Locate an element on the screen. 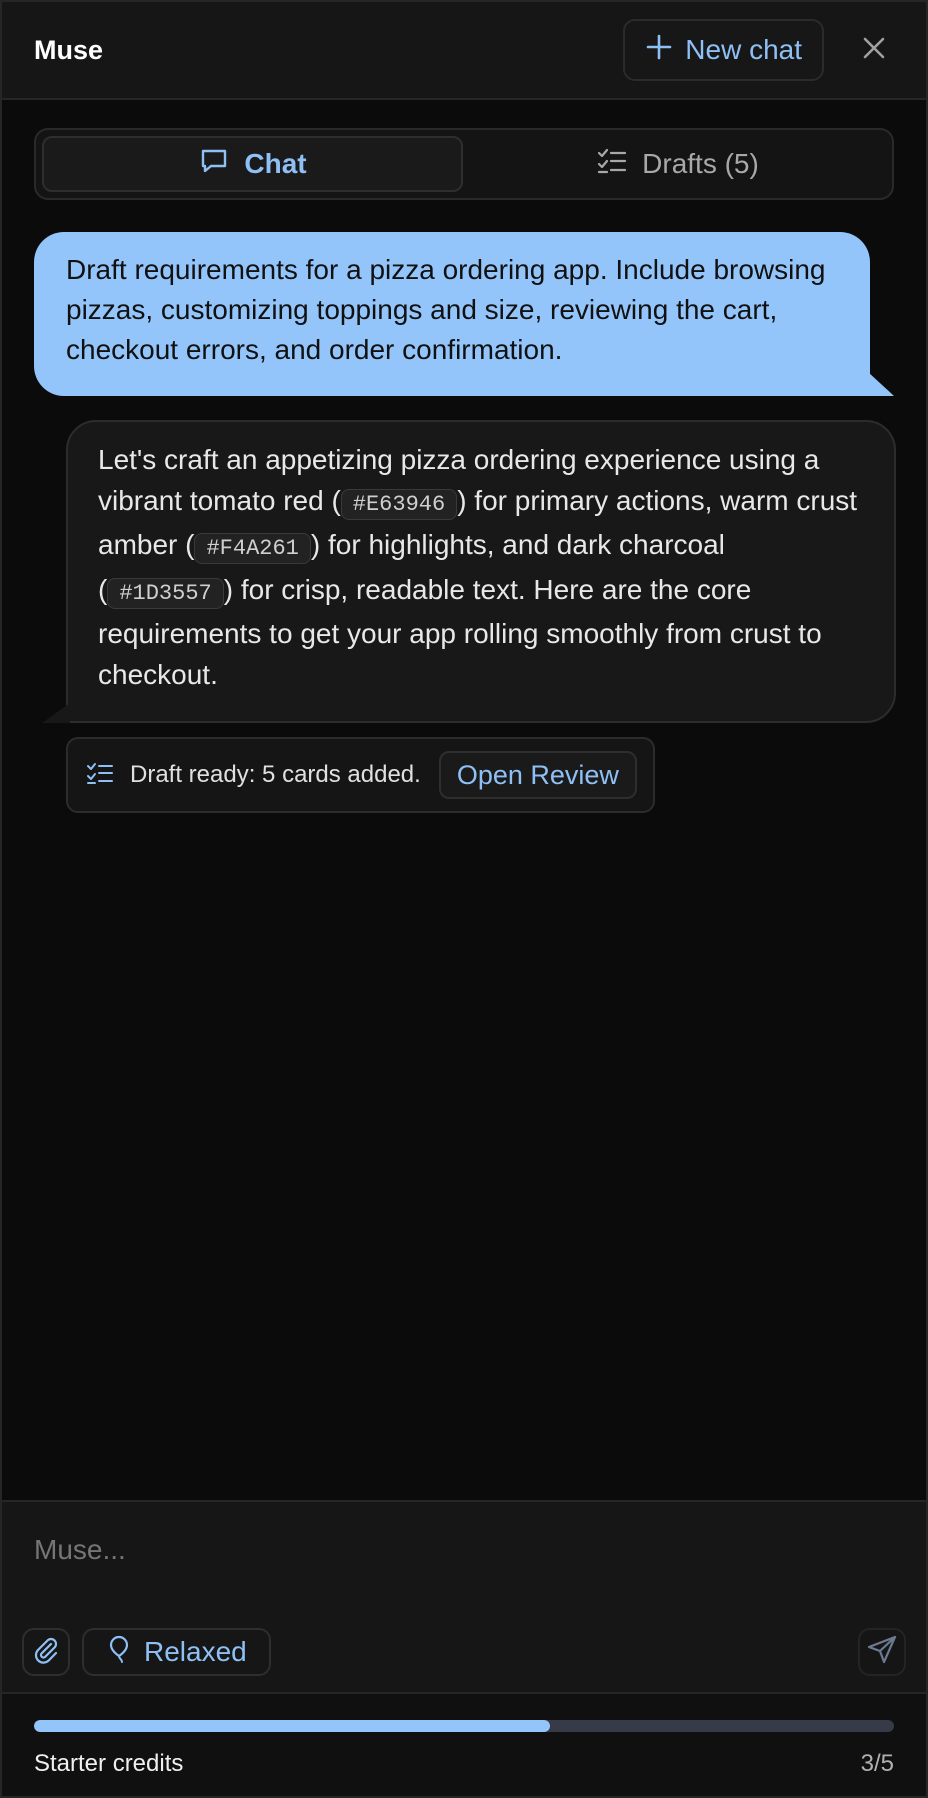 The image size is (928, 1798). draft-ready-card: Draft ready: 5 cards added. Open Review is located at coordinates (360, 775).